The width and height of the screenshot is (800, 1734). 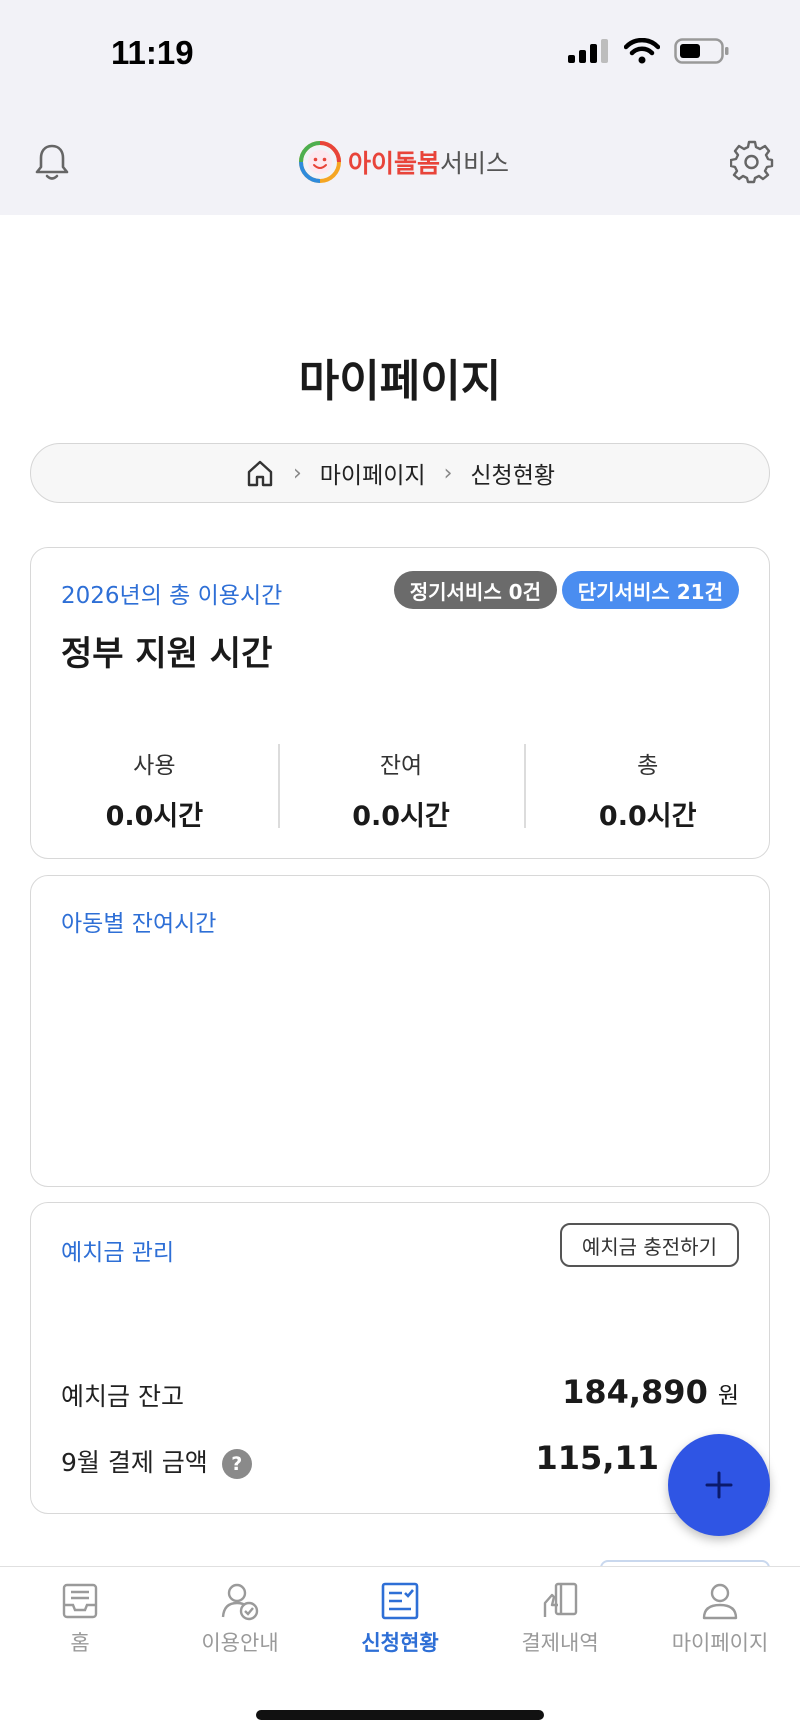 What do you see at coordinates (400, 55) in the screenshot?
I see `status-bar: 11:19` at bounding box center [400, 55].